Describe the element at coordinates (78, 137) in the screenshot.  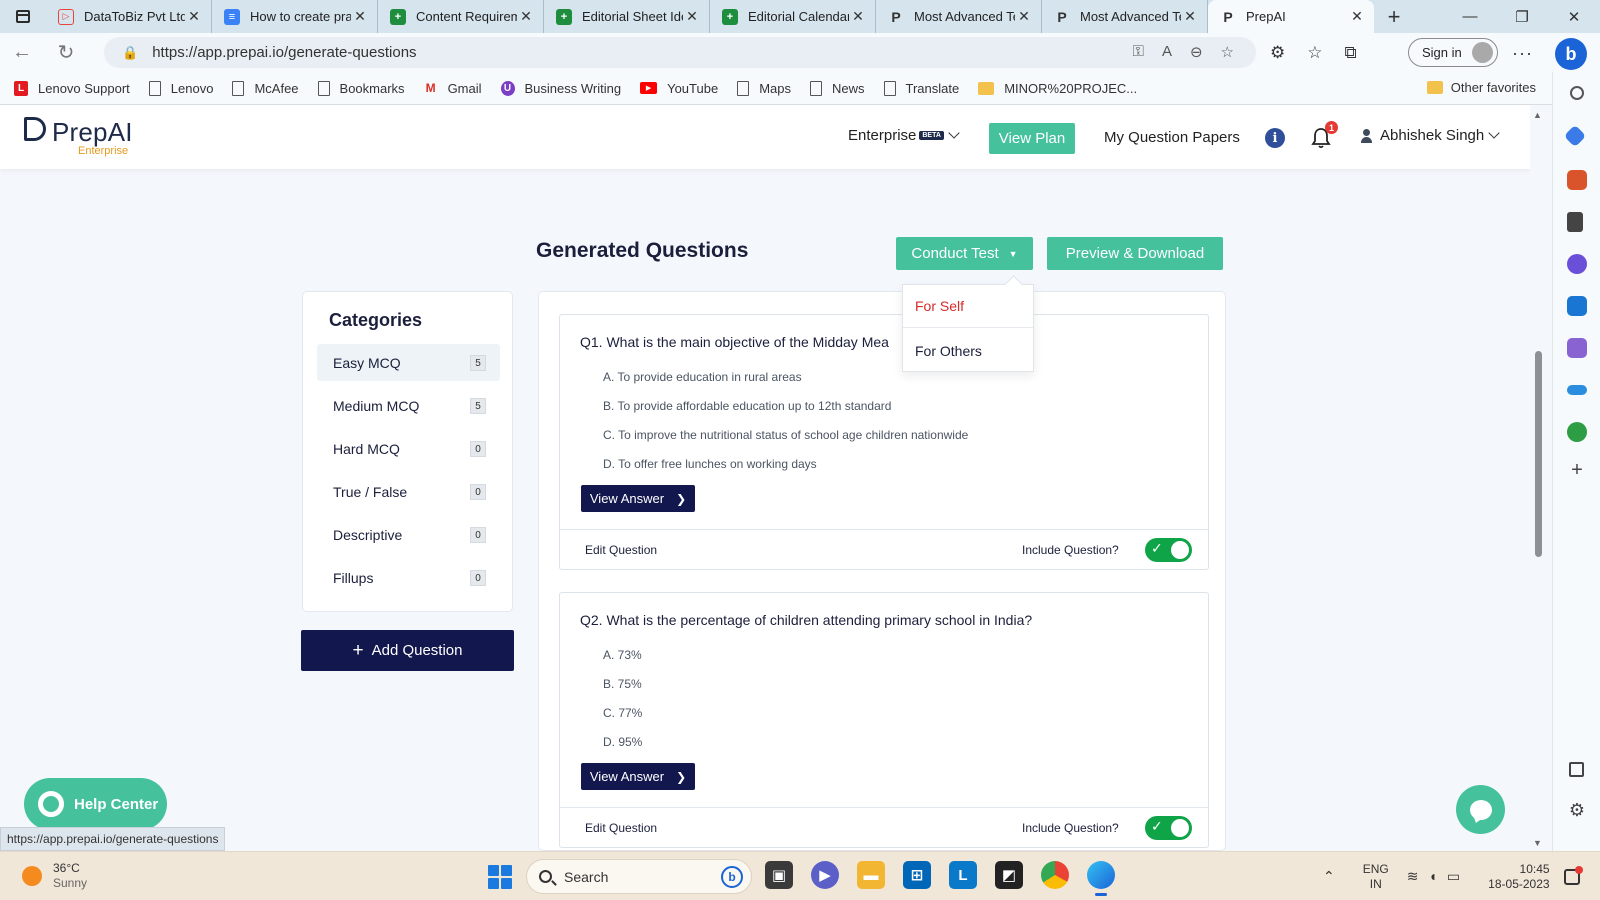
I see `prepai-logo: PrepAI Enterprise` at that location.